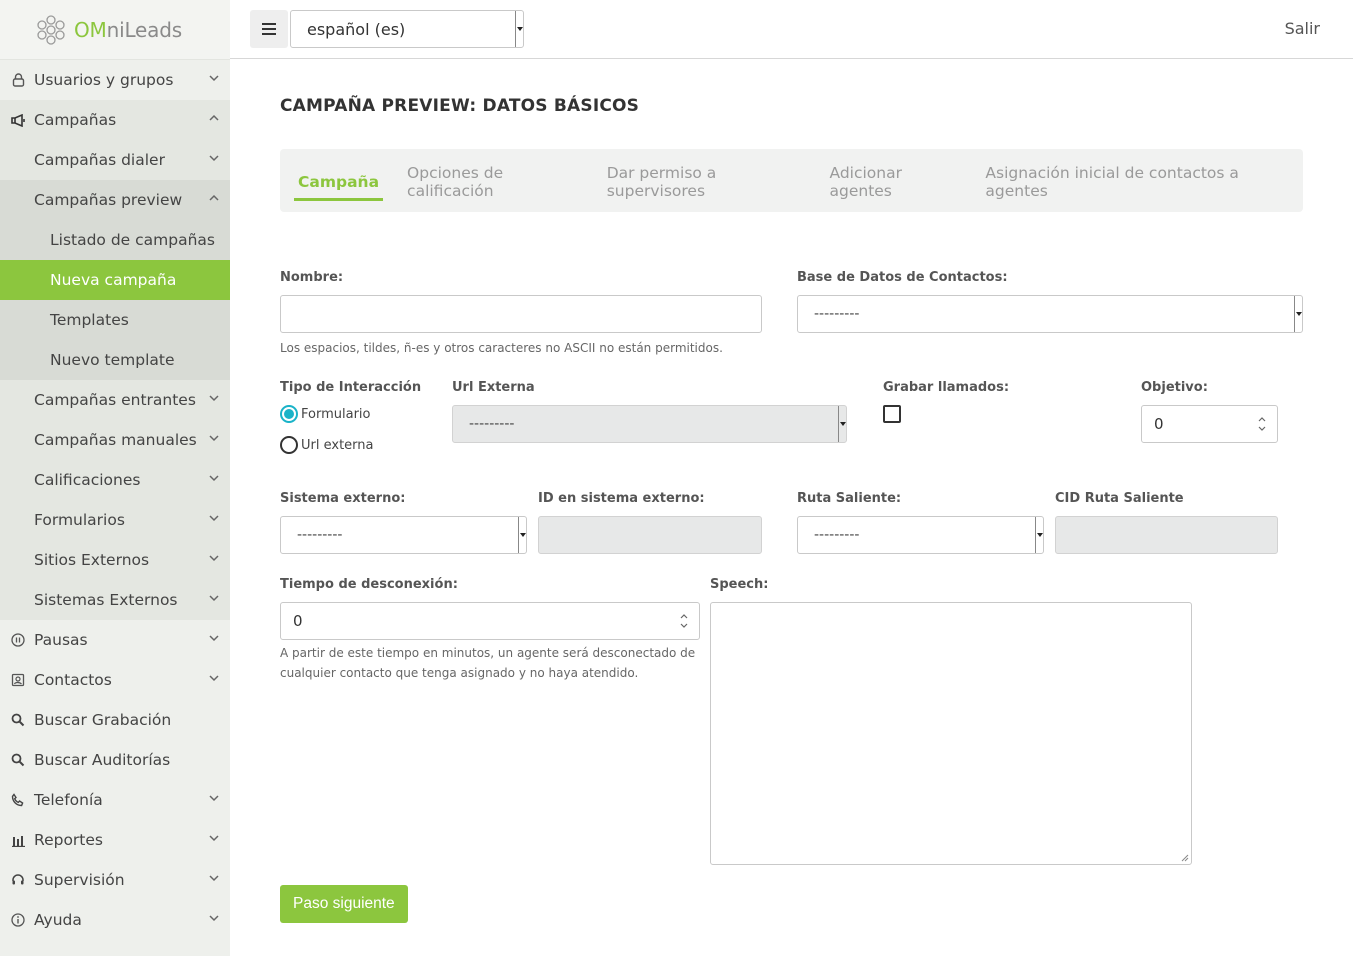  What do you see at coordinates (521, 314) in the screenshot?
I see `nombre-input` at bounding box center [521, 314].